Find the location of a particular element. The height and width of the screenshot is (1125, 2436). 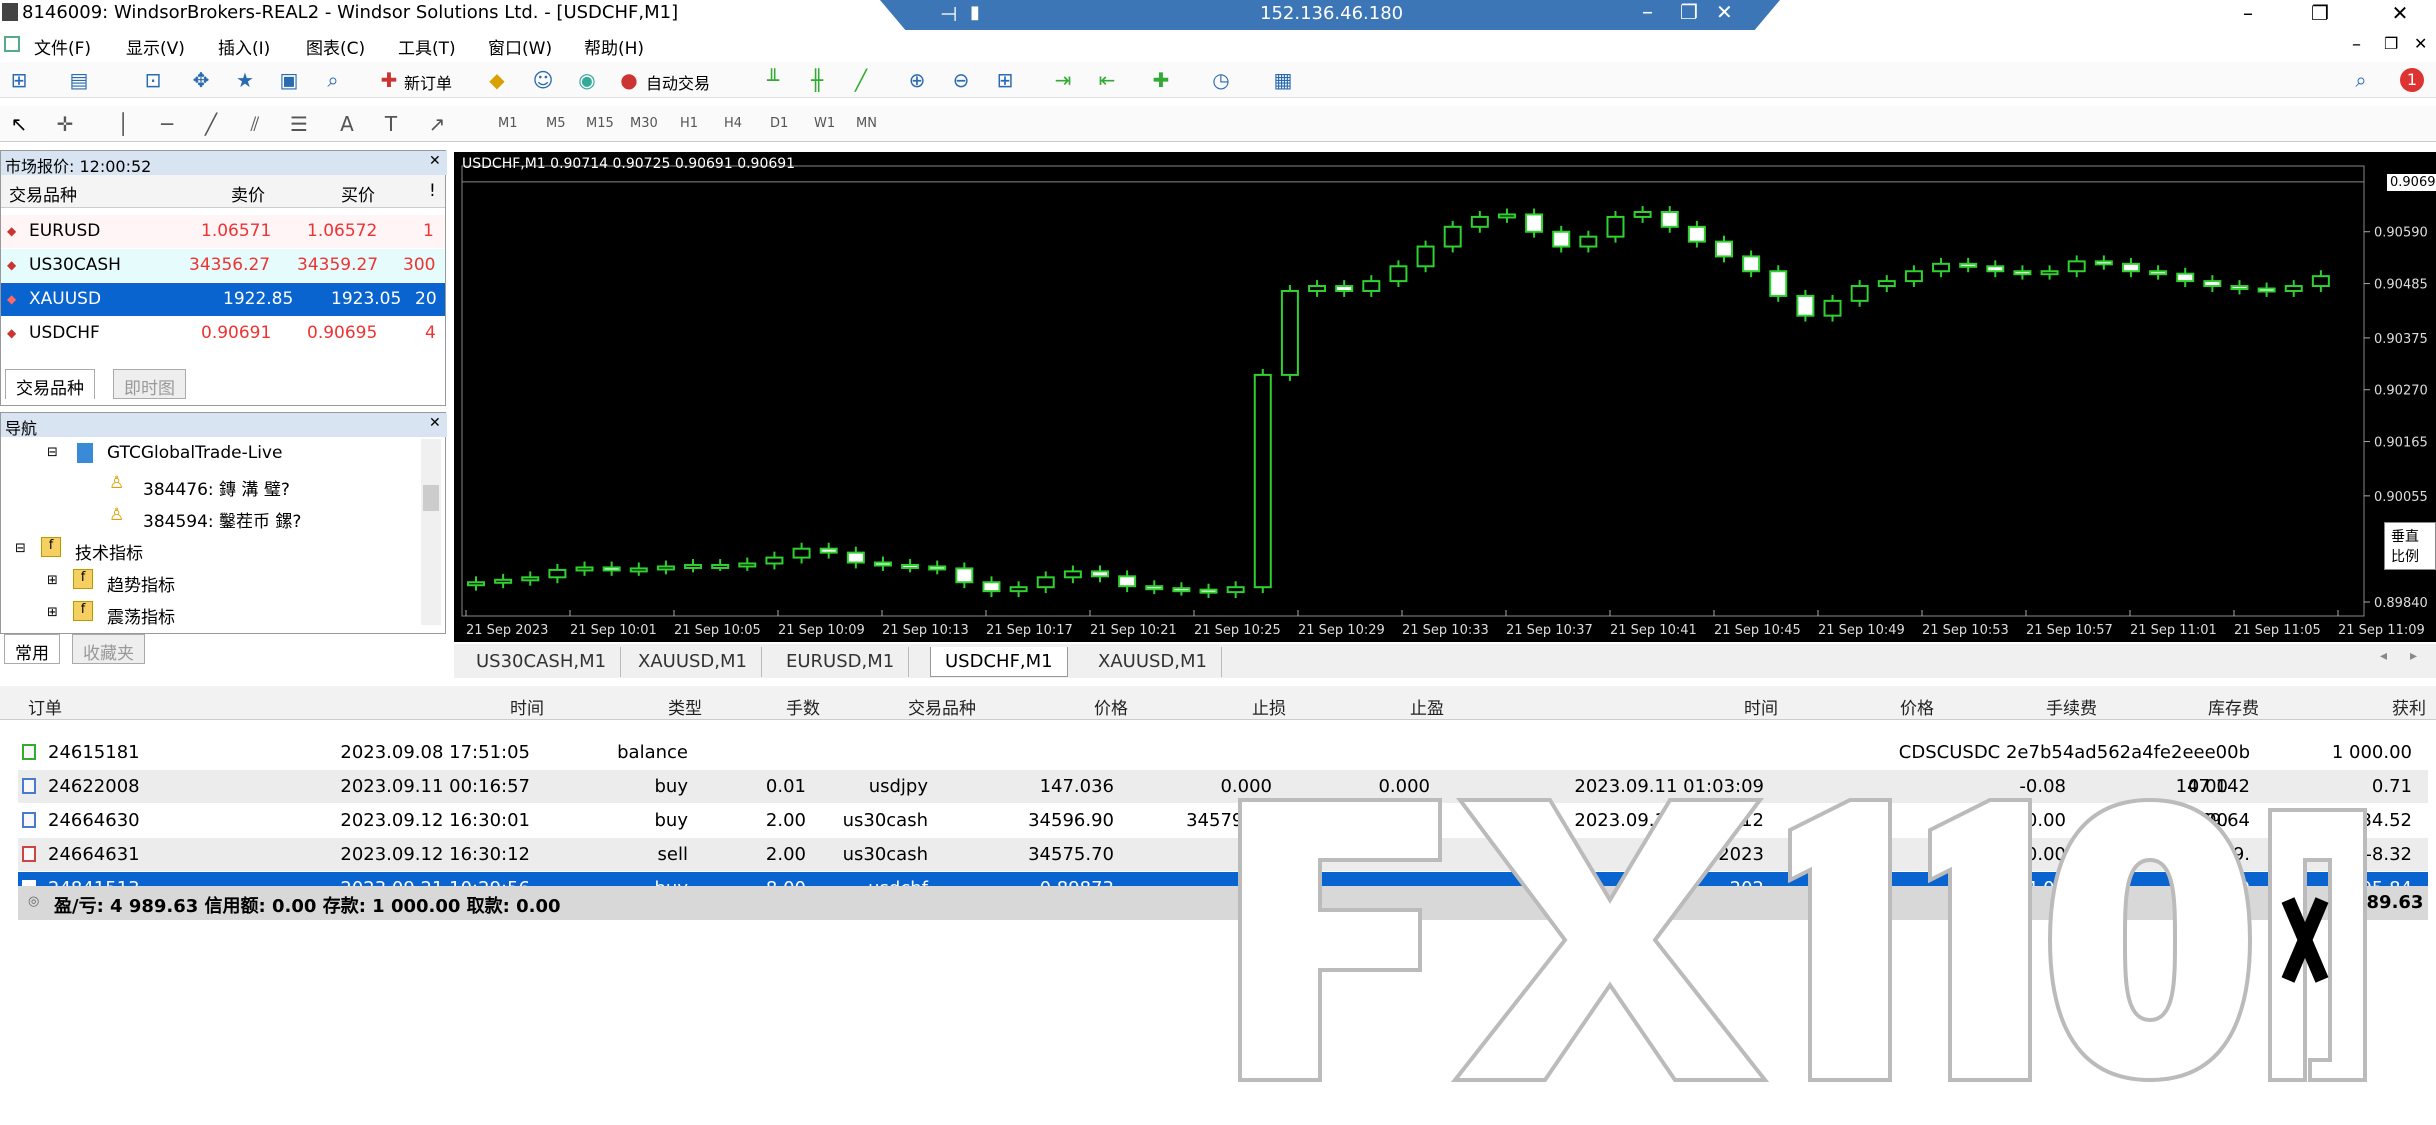

signals-icon: ◉ is located at coordinates (587, 80).